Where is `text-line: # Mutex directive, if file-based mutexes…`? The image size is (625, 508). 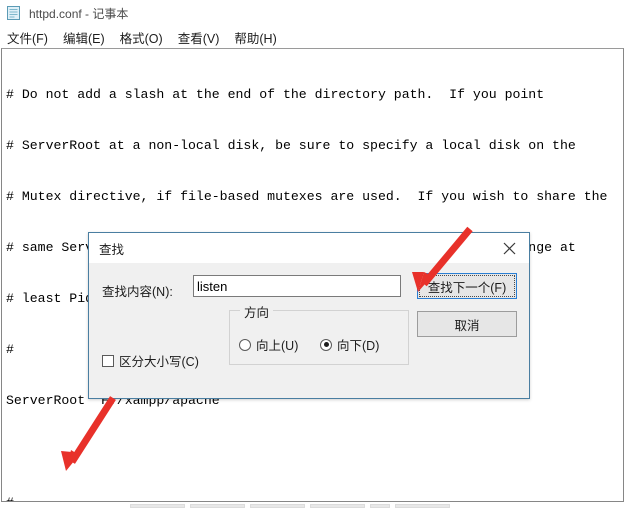
text-line: # Mutex directive, if file-based mutexes… is located at coordinates (307, 196).